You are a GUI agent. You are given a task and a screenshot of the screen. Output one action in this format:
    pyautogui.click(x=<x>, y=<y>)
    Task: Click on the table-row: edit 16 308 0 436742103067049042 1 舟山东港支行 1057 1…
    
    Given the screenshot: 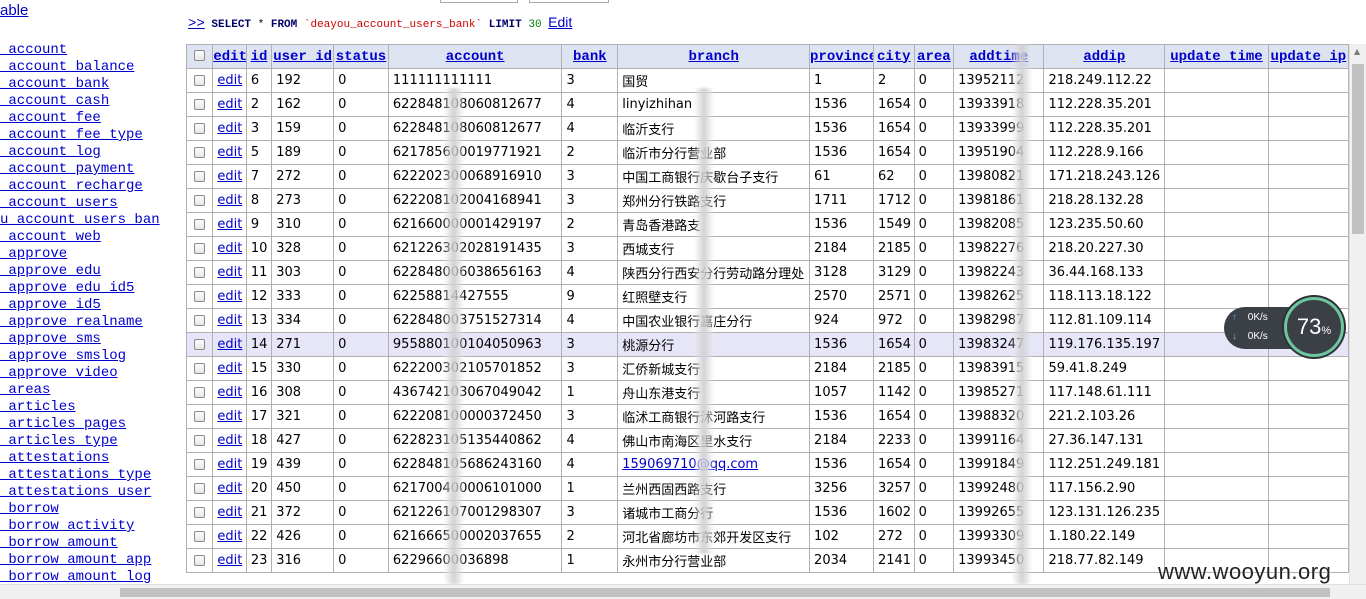 What is the action you would take?
    pyautogui.click(x=767, y=392)
    